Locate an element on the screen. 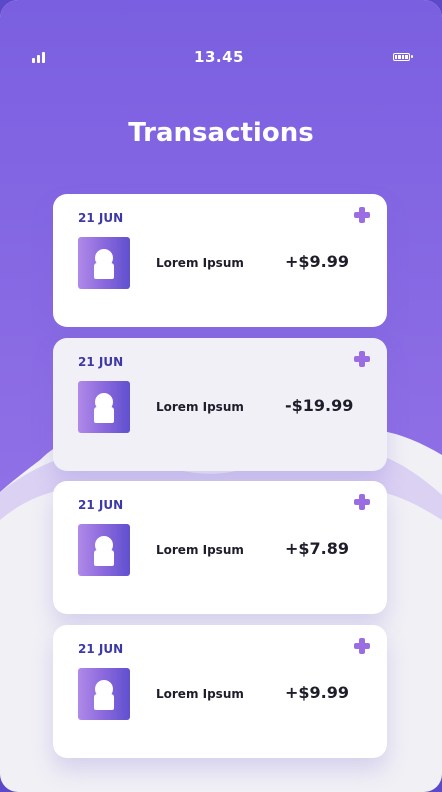  page-title: Transactions is located at coordinates (221, 133).